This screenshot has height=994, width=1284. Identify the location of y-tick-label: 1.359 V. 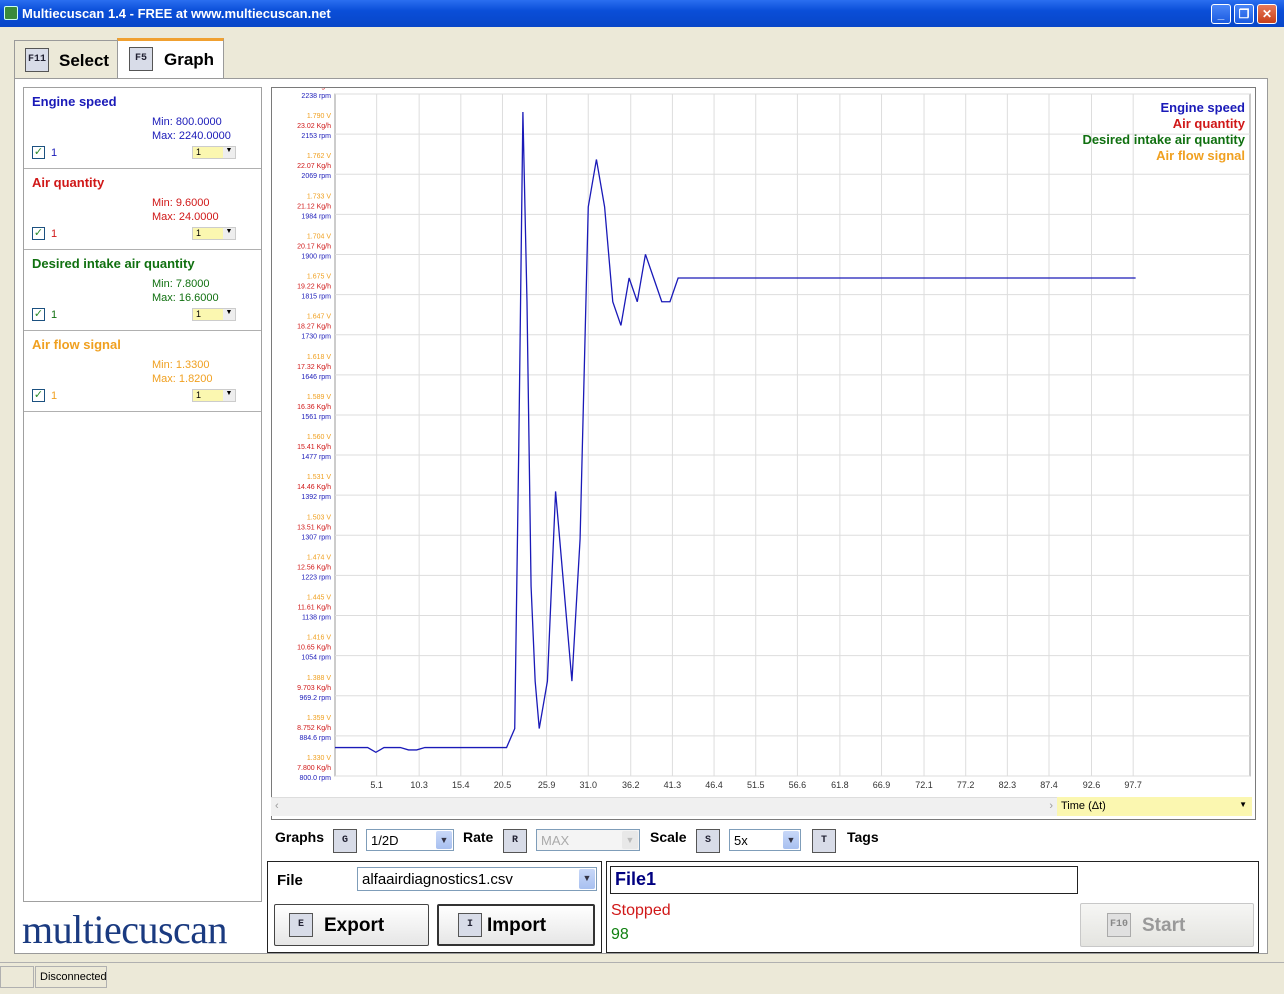
(319, 718).